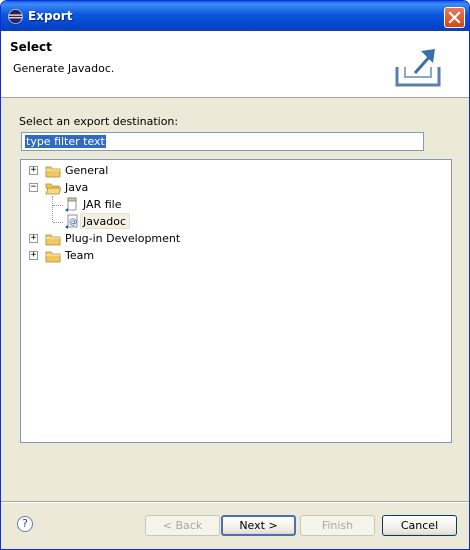 The image size is (470, 550). Describe the element at coordinates (125, 204) in the screenshot. I see `tree-item-jar-file: JAR file` at that location.